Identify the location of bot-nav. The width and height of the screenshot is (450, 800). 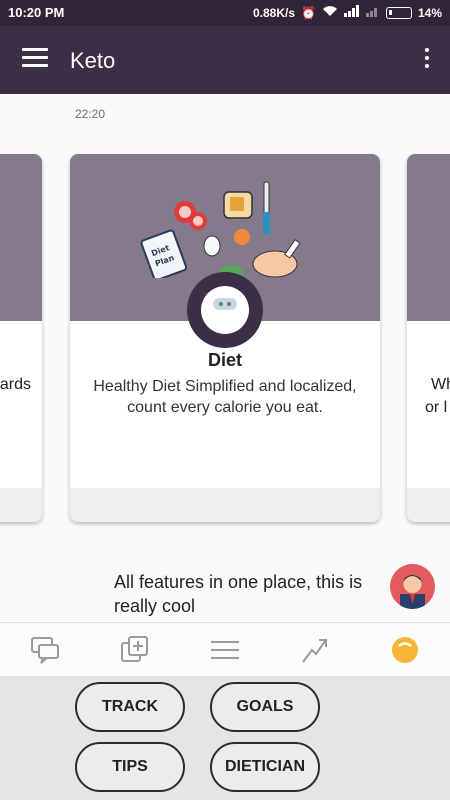
(405, 649).